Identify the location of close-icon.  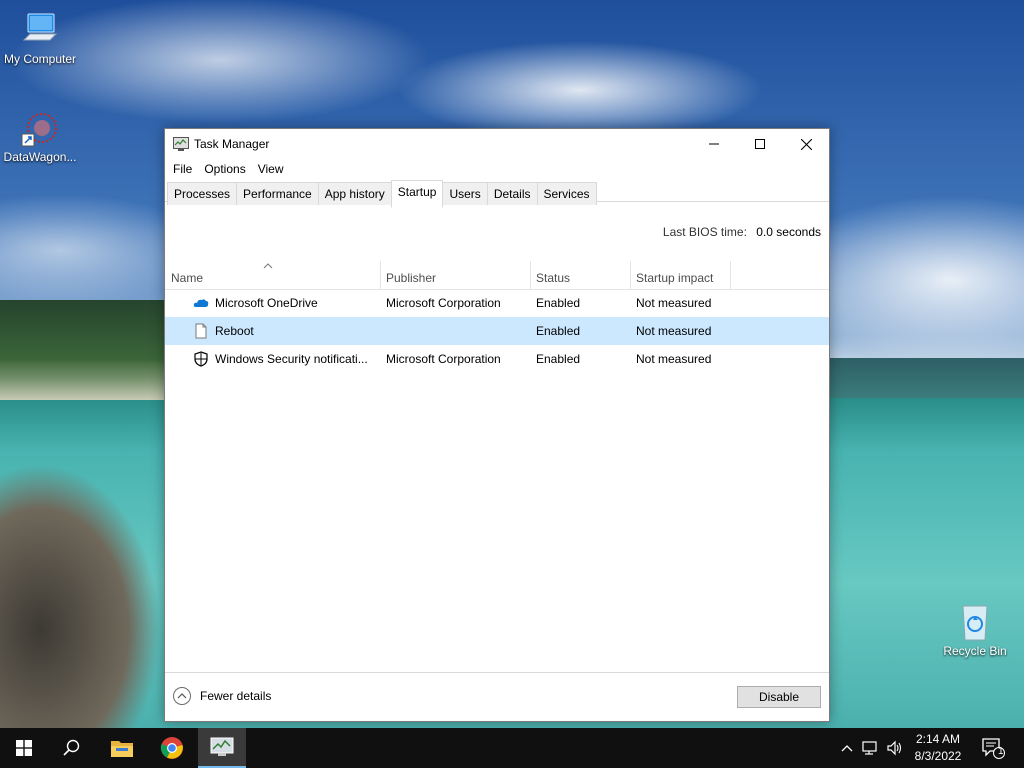
(806, 144).